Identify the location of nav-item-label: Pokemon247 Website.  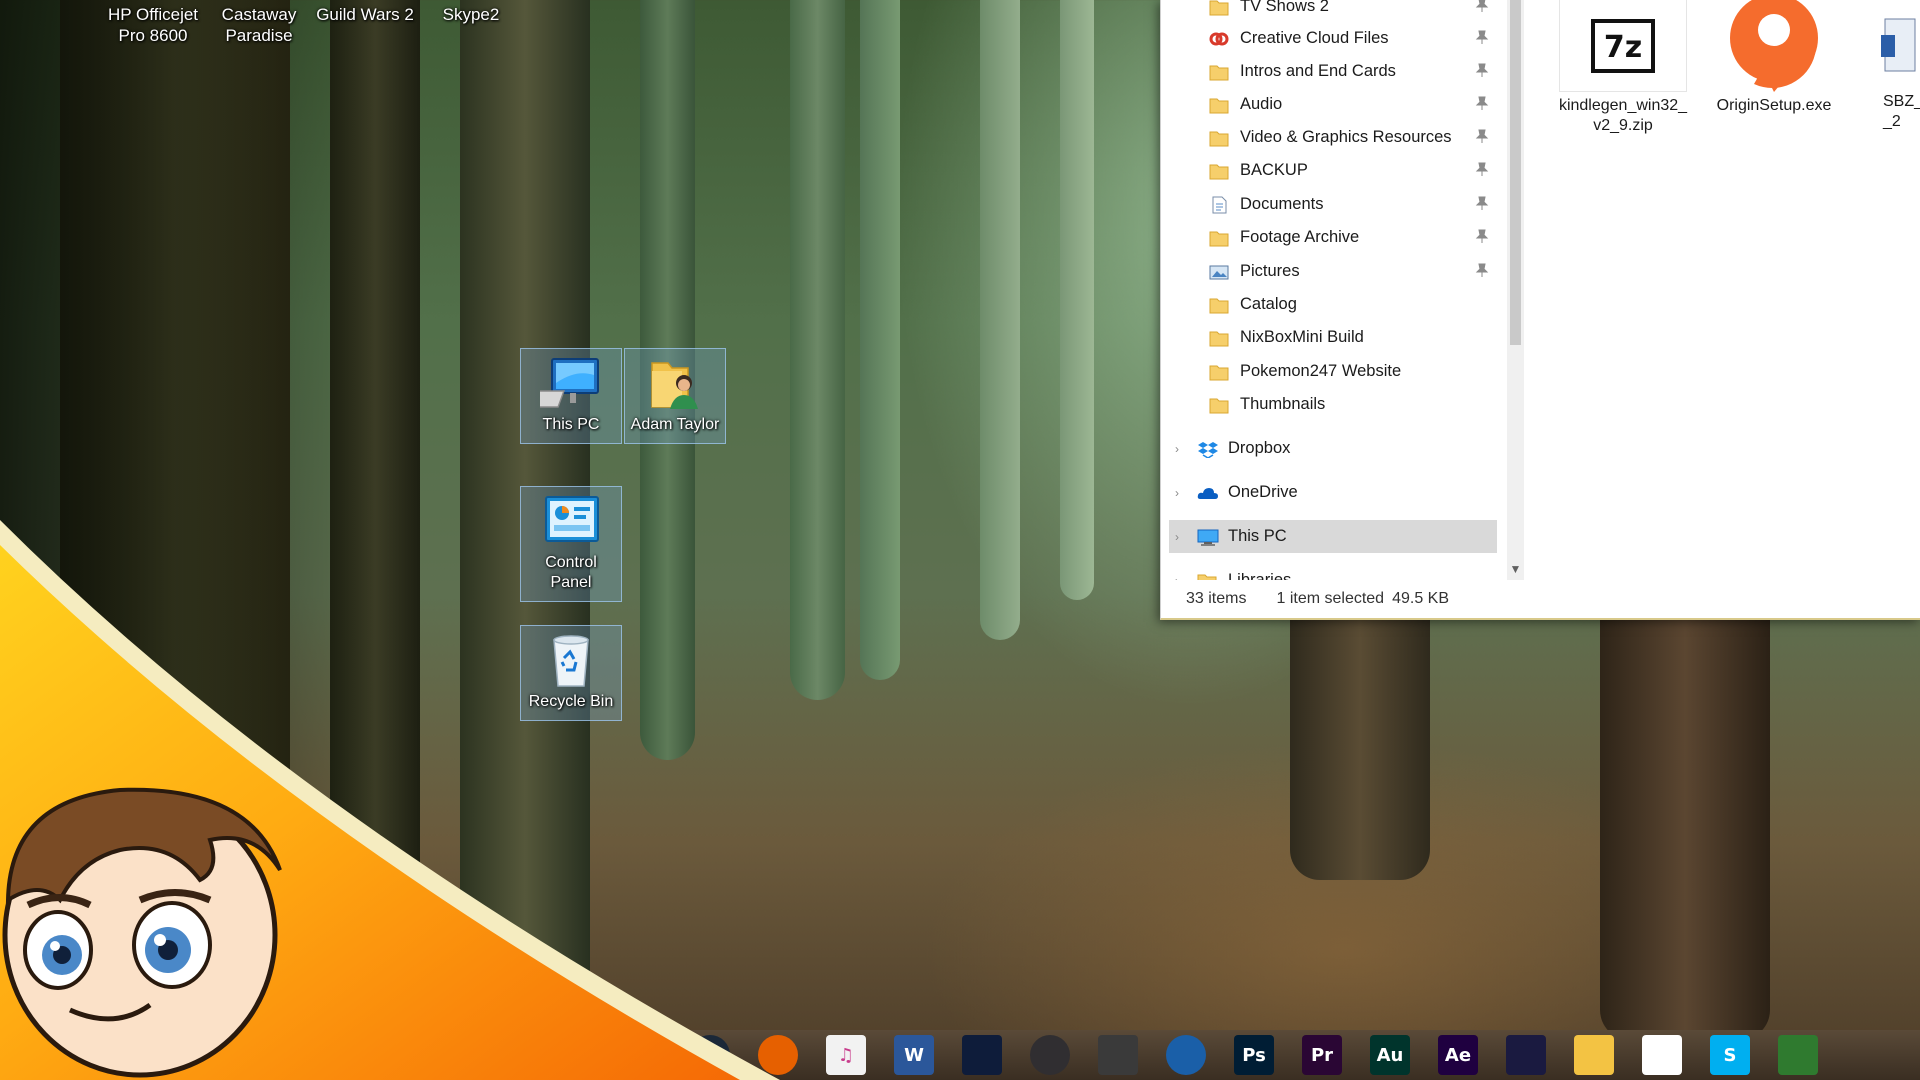
(1321, 371).